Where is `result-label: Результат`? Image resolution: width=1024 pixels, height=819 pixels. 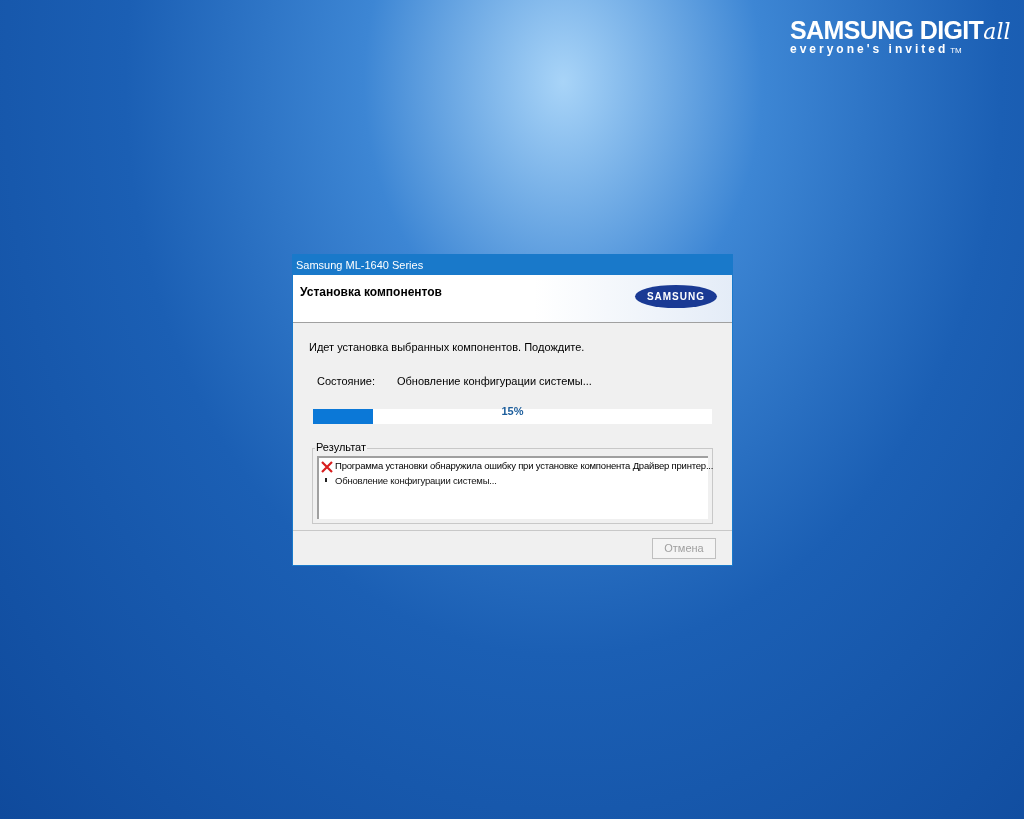
result-label: Результат is located at coordinates (341, 447).